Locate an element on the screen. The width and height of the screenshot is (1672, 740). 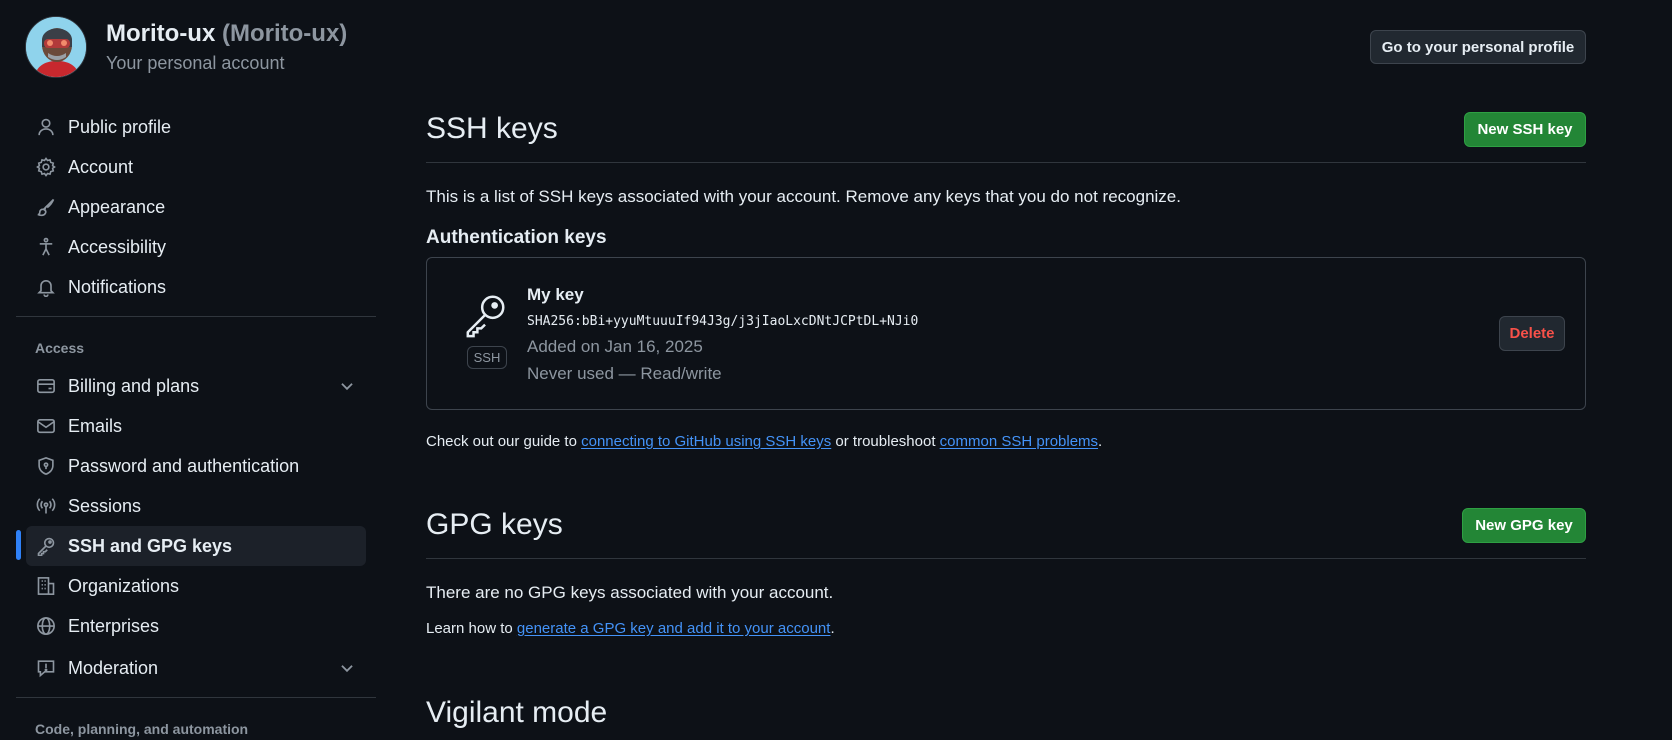
sidebar-item-emails: Emails is located at coordinates (196, 426).